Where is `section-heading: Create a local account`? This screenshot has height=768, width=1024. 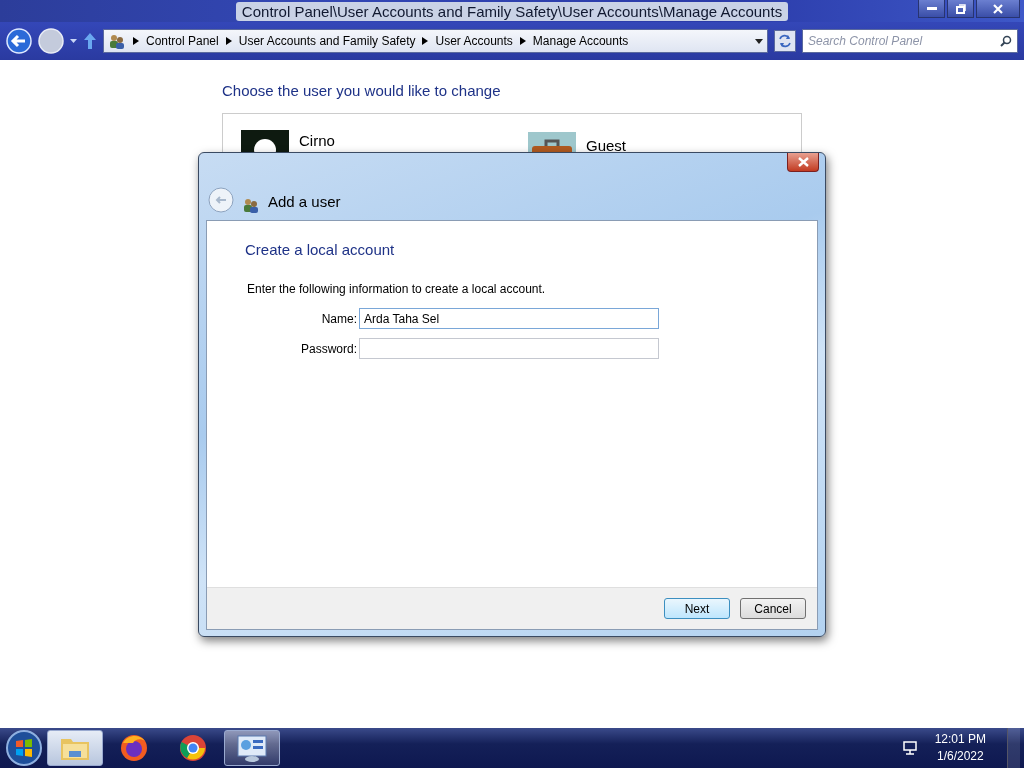
section-heading: Create a local account is located at coordinates (320, 249).